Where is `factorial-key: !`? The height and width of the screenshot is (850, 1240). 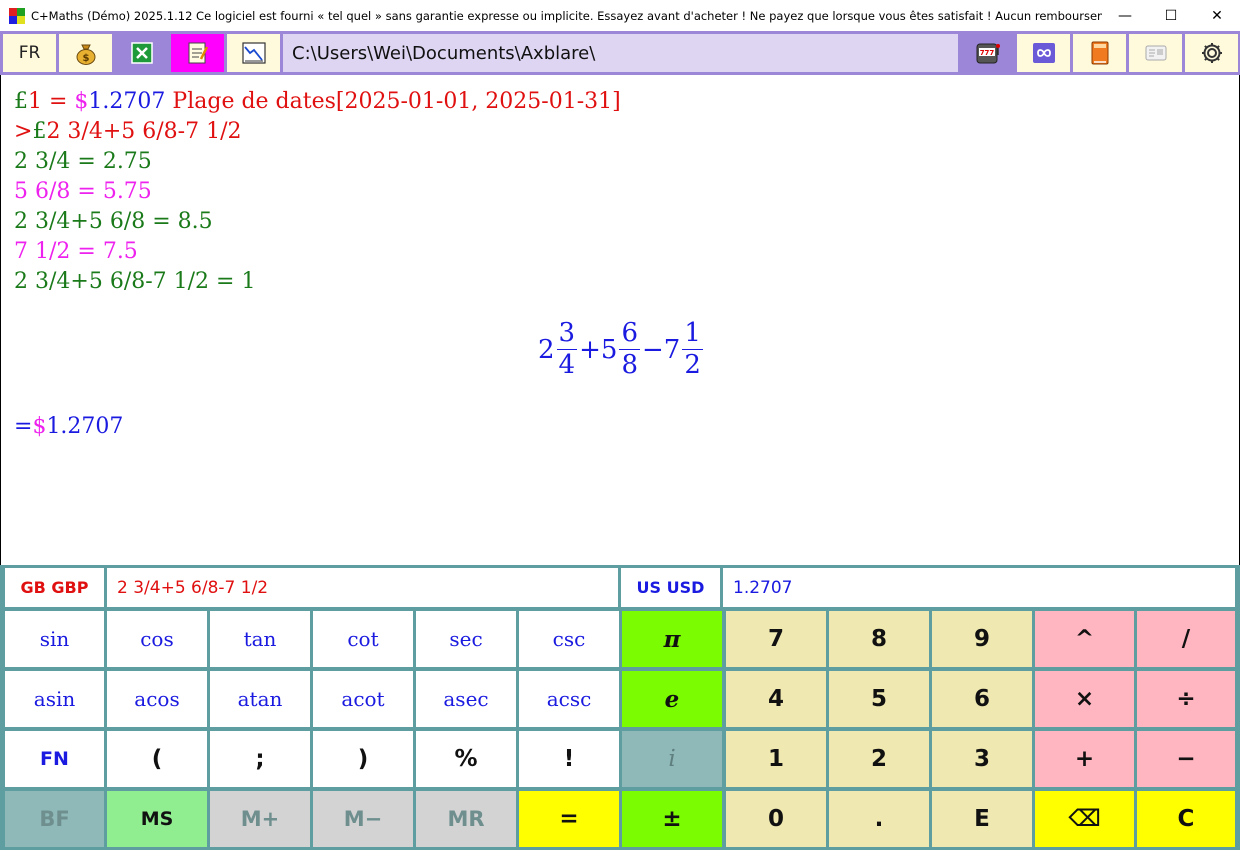 factorial-key: ! is located at coordinates (569, 759).